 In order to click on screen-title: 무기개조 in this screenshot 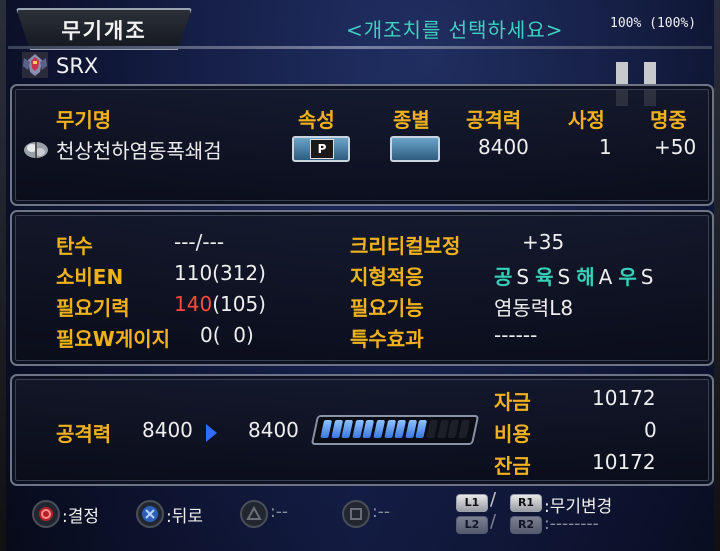, I will do `click(104, 31)`.